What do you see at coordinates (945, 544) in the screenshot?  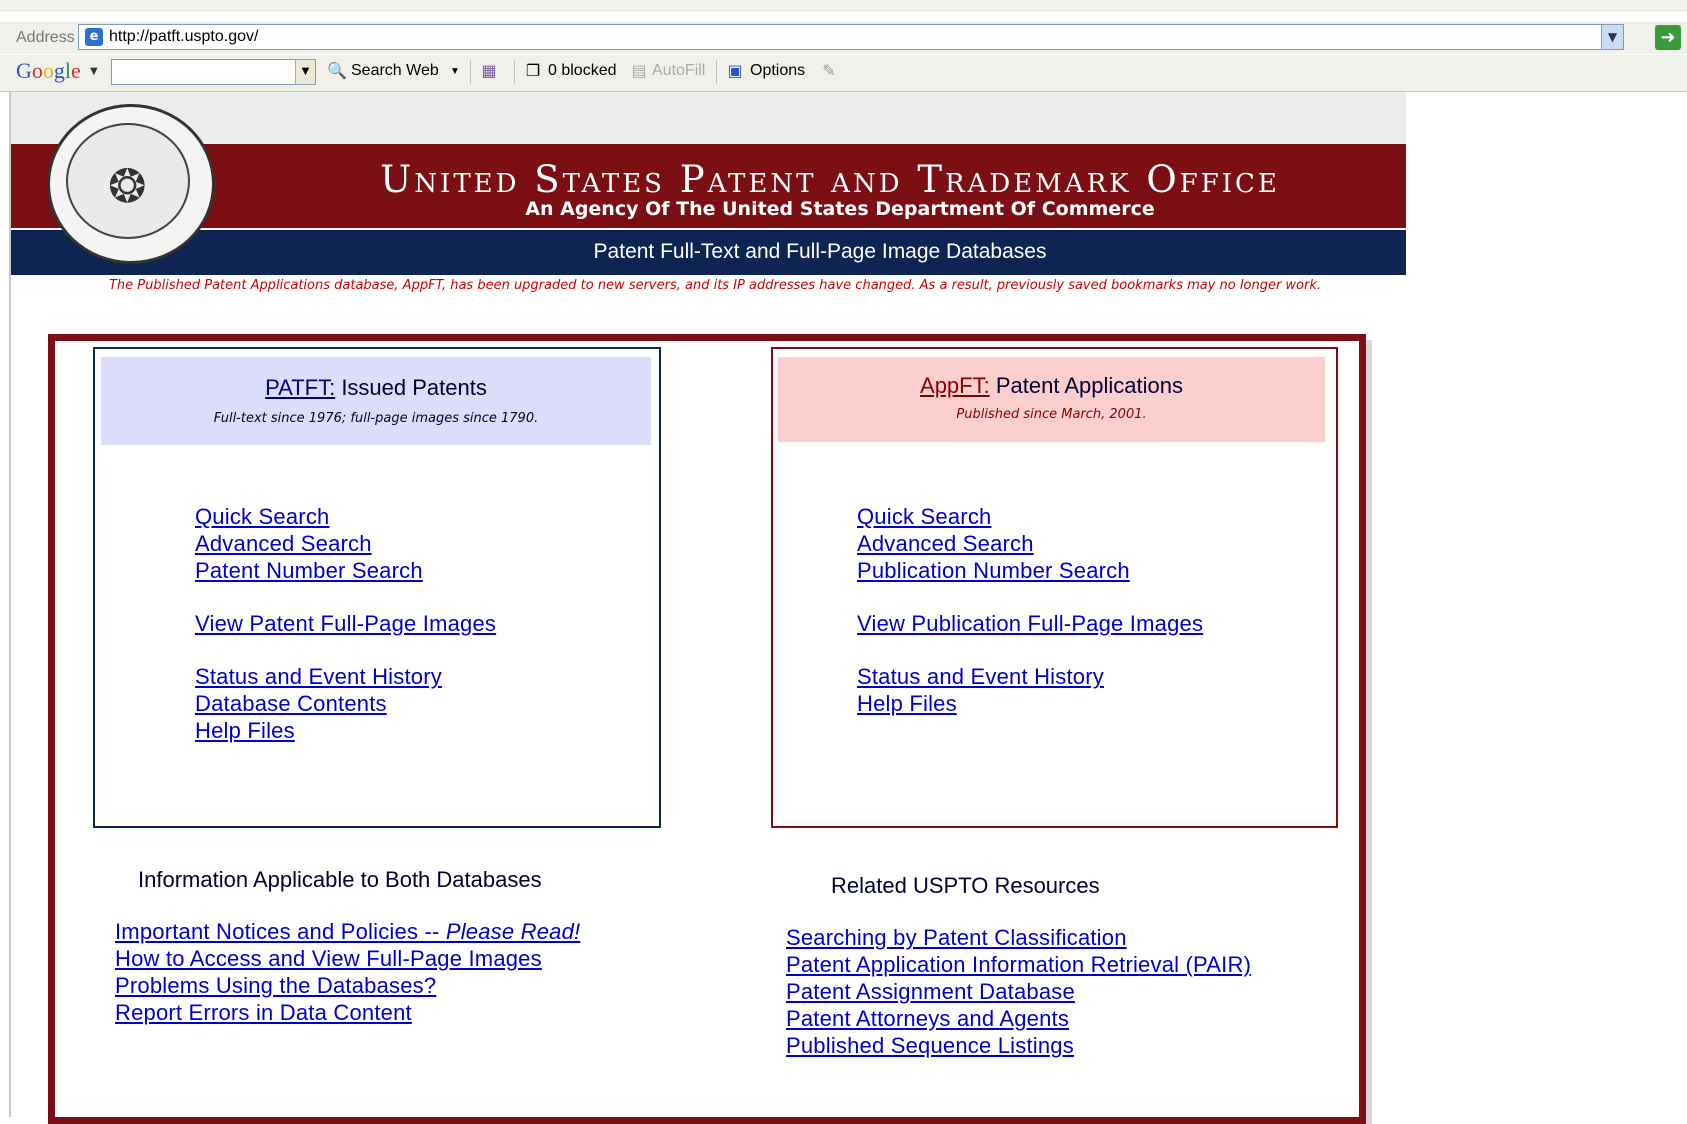 I see `appft-advanced-search-link: Advanced Search` at bounding box center [945, 544].